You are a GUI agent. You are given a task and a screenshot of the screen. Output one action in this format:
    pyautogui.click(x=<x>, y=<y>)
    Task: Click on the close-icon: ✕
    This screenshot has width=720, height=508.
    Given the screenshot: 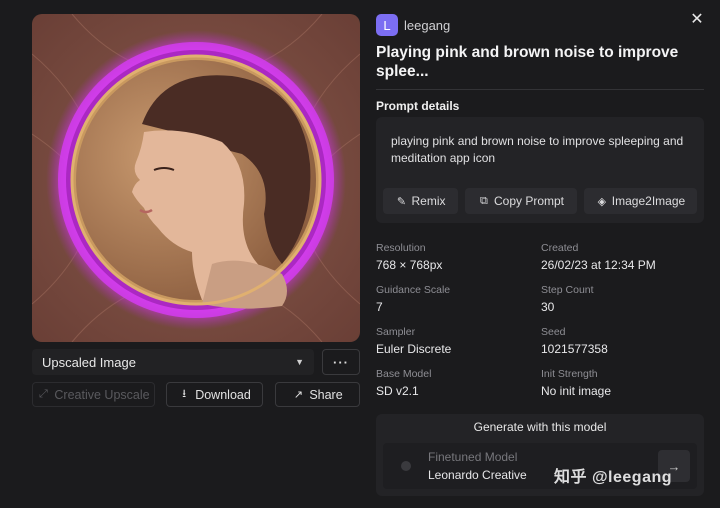 What is the action you would take?
    pyautogui.click(x=697, y=19)
    